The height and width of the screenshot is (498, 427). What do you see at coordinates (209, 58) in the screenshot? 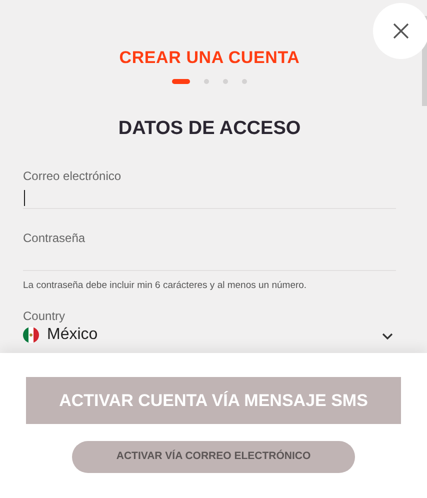
I see `form-title: CREAR UNA CUENTA` at bounding box center [209, 58].